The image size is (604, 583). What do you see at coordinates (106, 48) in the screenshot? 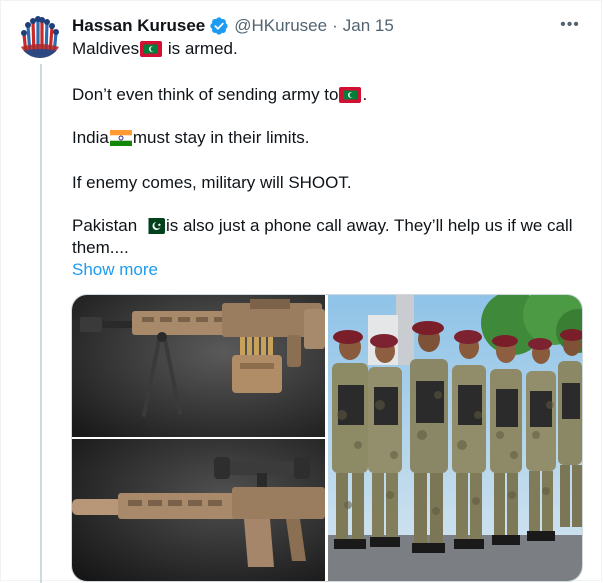
I see `text: Maldives` at bounding box center [106, 48].